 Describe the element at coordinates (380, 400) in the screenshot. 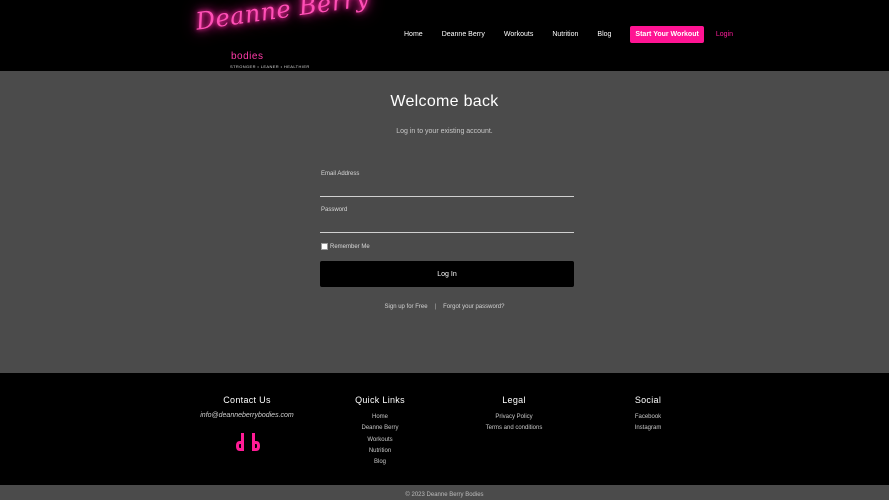

I see `footer-quick-links-heading: Quick Links` at that location.